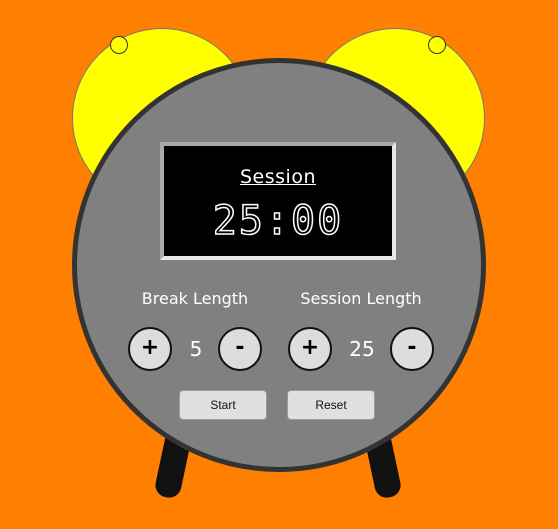 Image resolution: width=558 pixels, height=529 pixels. I want to click on right-bell-knob-icon, so click(437, 45).